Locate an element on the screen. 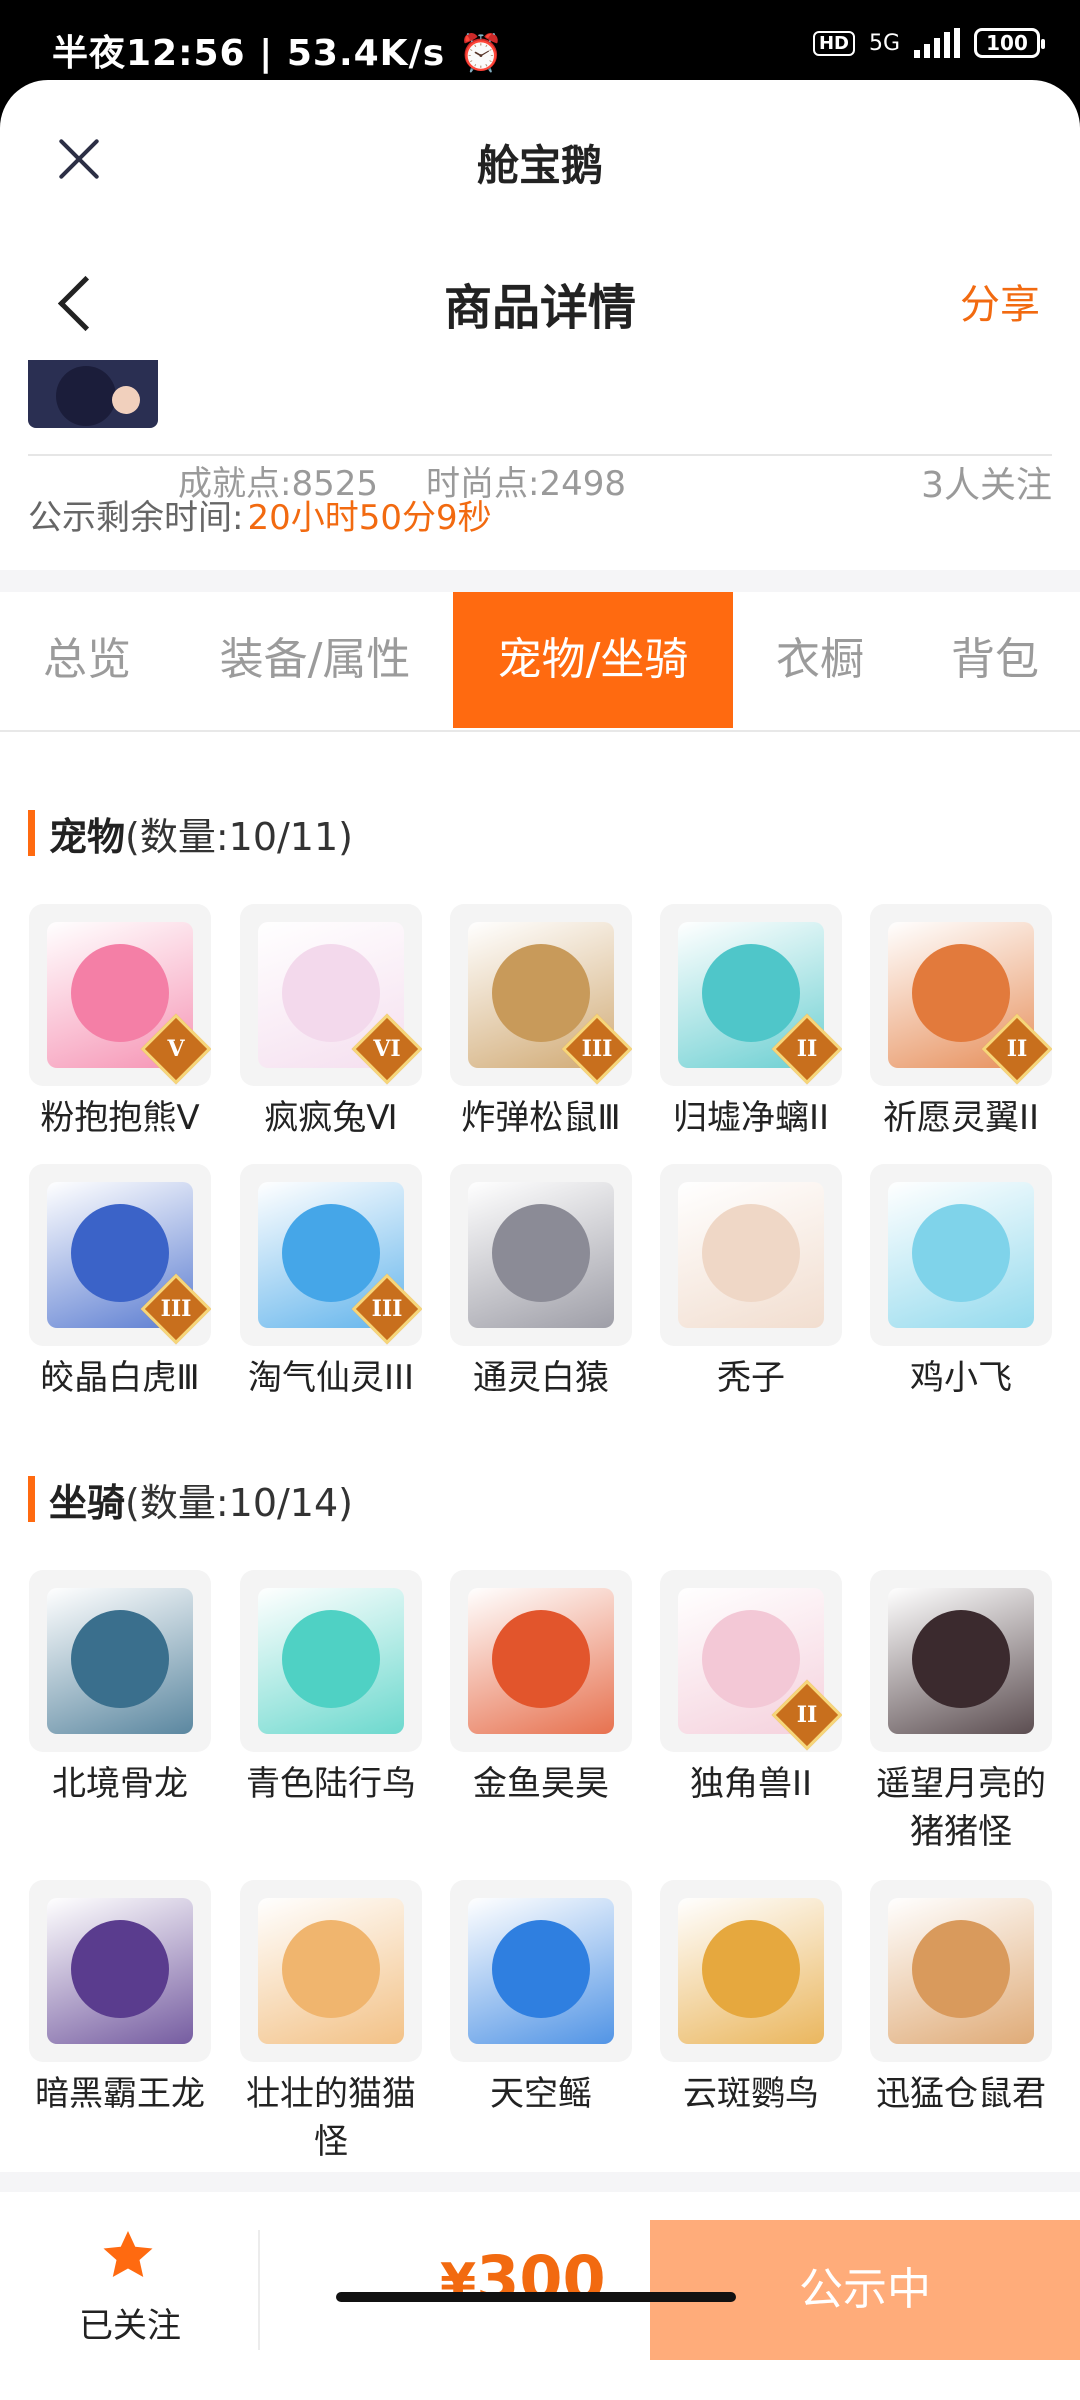 Image resolution: width=1080 pixels, height=2400 pixels. tab-pets-mounts: 宠物/坐骑 is located at coordinates (593, 660).